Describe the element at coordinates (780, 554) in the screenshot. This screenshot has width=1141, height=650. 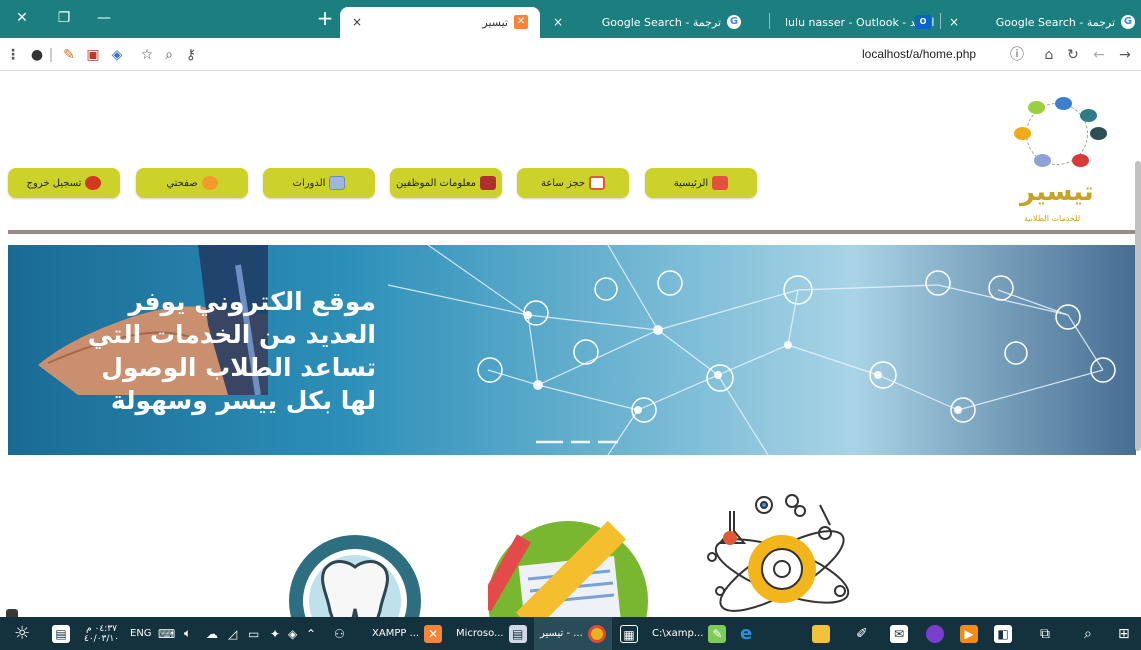
I see `science-gear-icon` at that location.